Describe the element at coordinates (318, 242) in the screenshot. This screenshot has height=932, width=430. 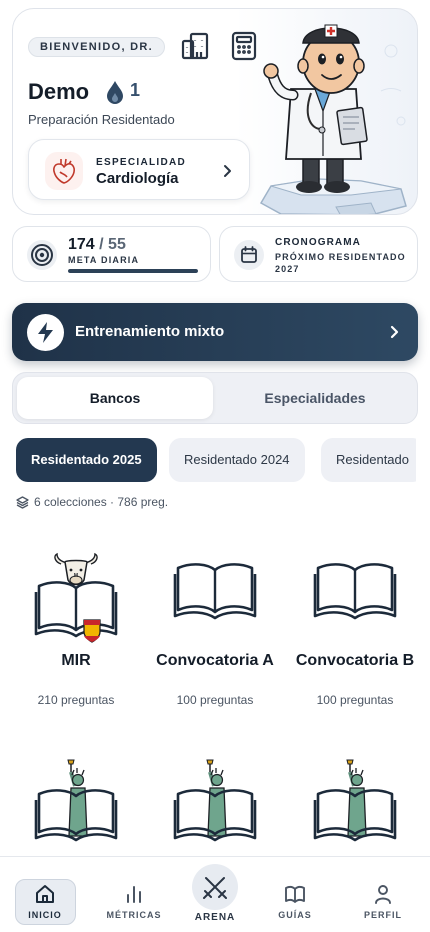
I see `schedule-title: CRONOGRAMA` at that location.